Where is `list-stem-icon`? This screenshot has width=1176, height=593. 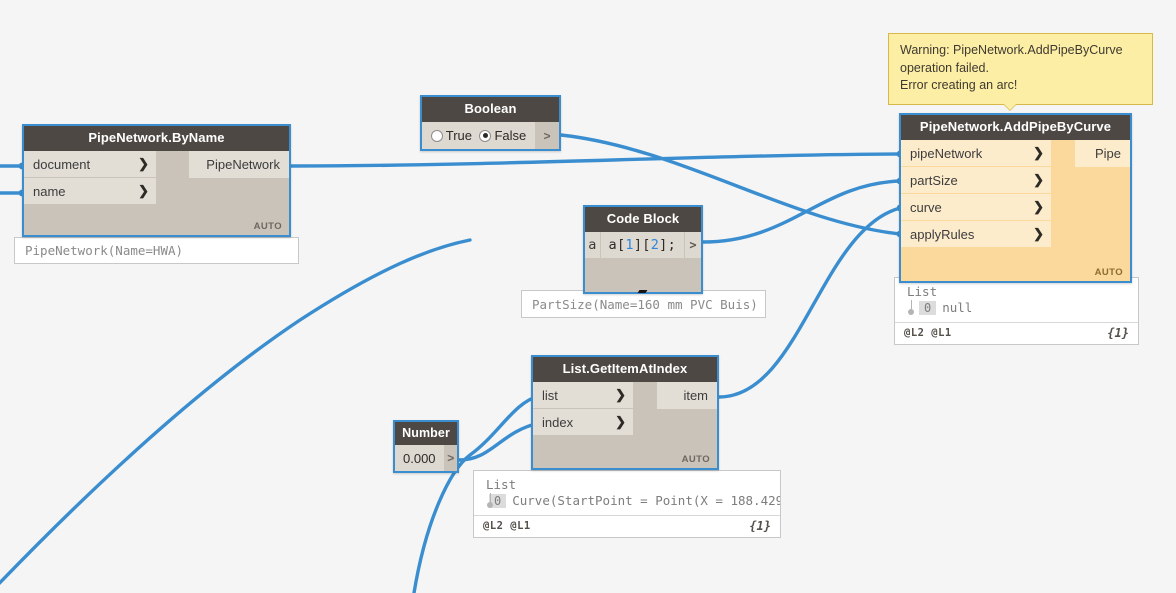 list-stem-icon is located at coordinates (911, 307).